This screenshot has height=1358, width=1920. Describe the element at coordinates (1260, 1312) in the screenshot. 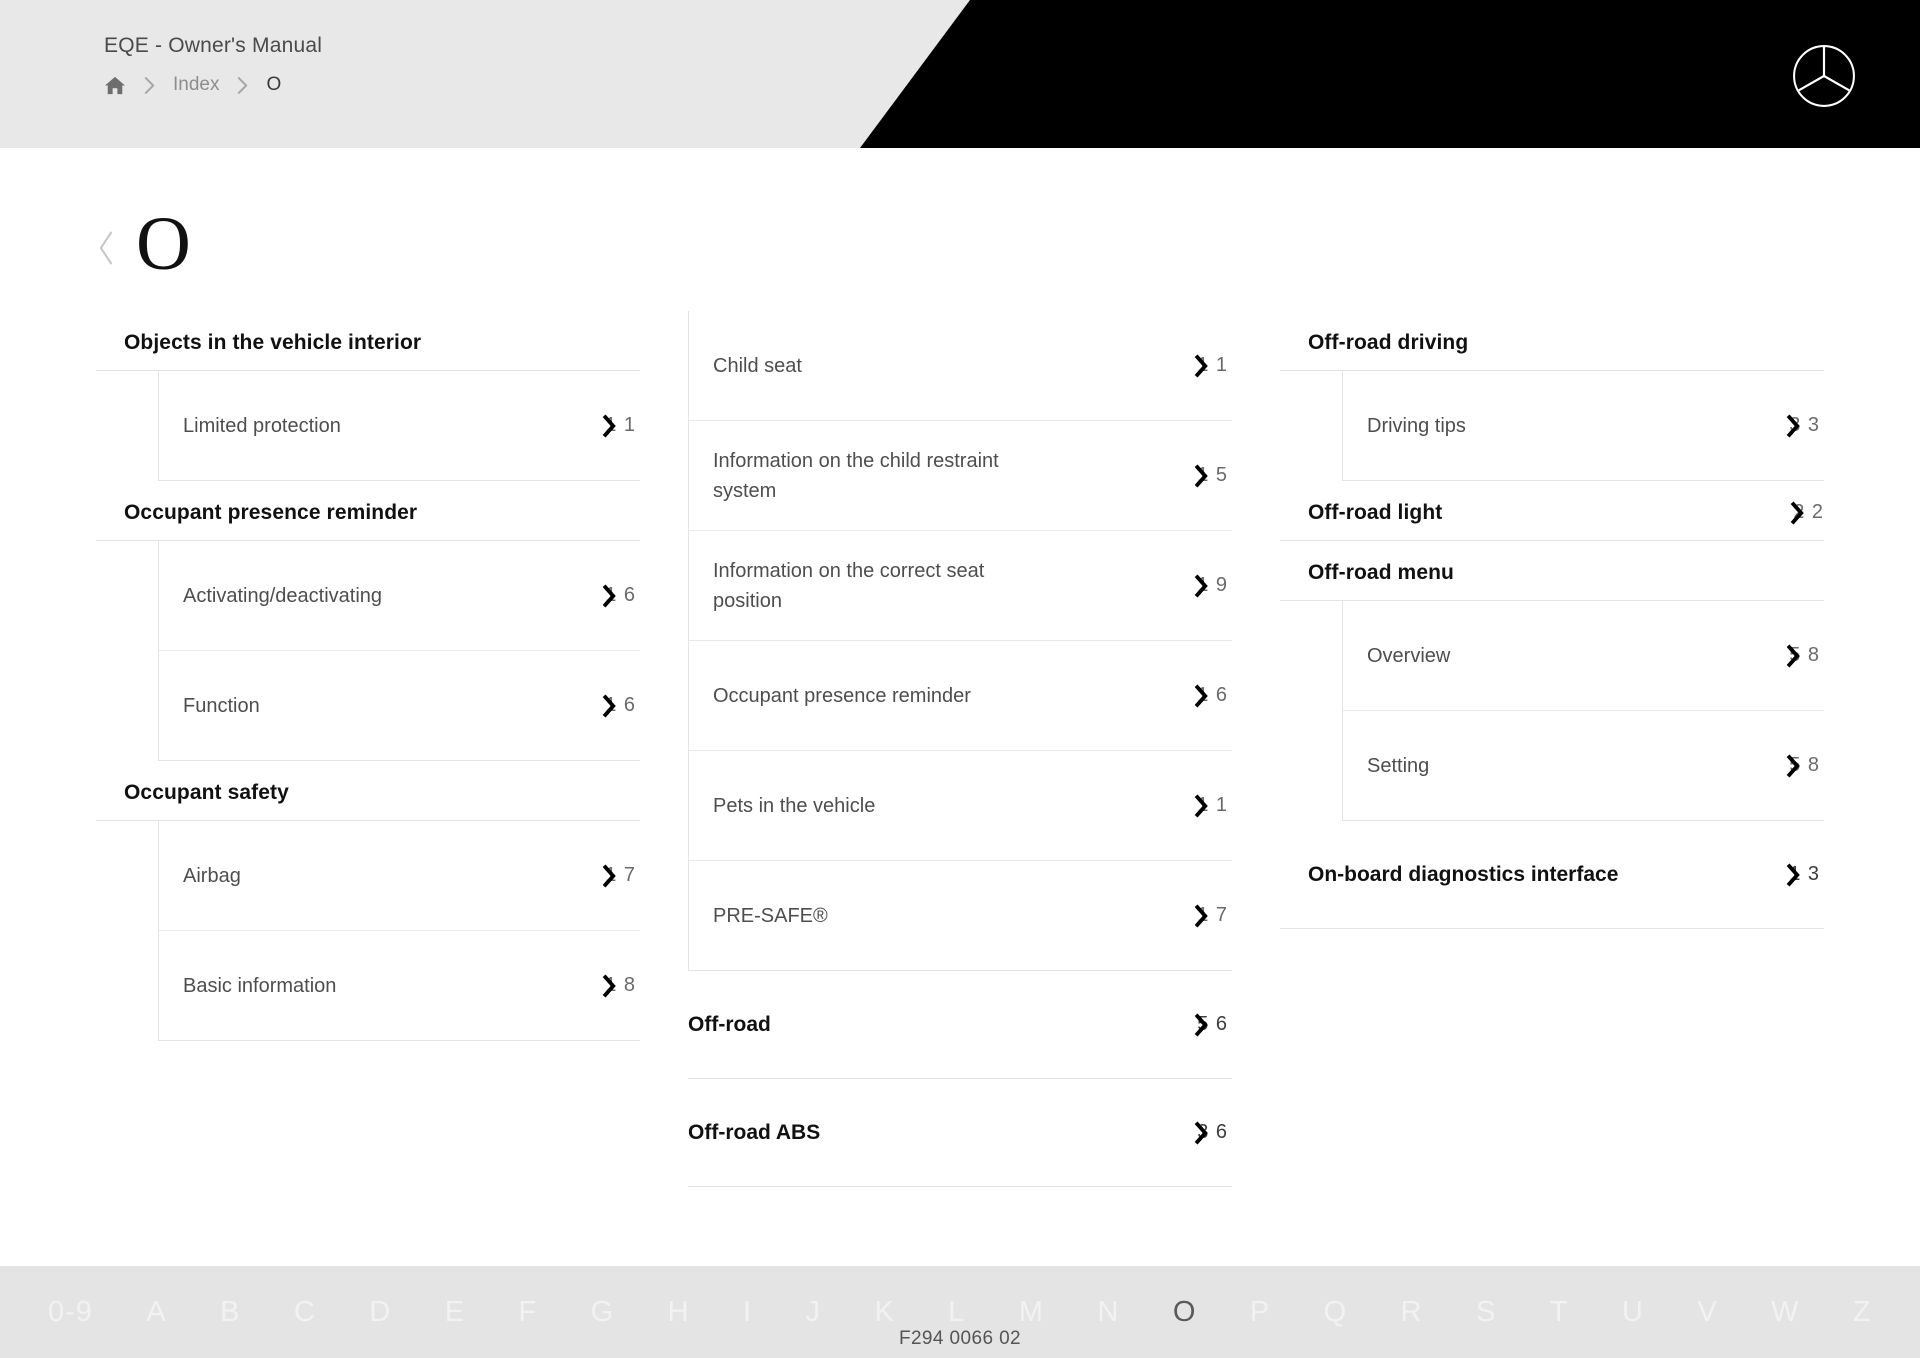

I see `alpha-item-p: P` at that location.